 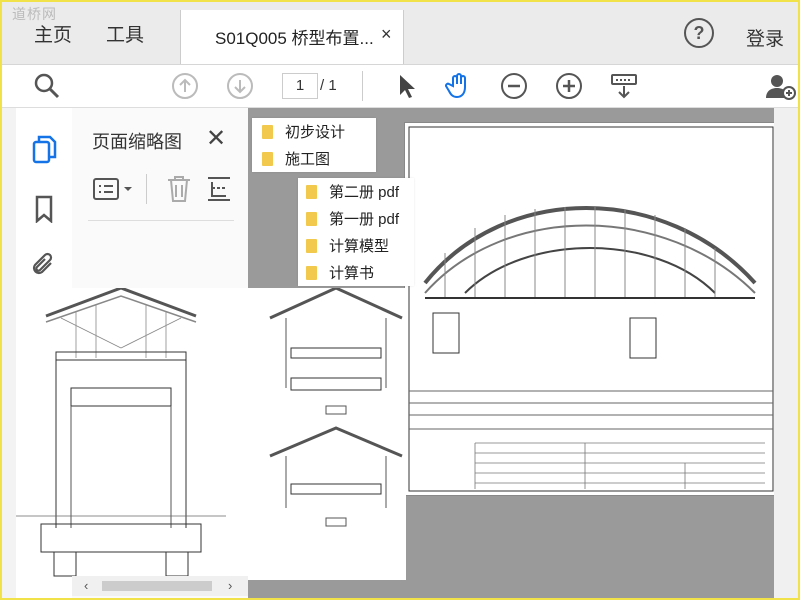 What do you see at coordinates (352, 273) in the screenshot?
I see `menu-item-label: 计算书` at bounding box center [352, 273].